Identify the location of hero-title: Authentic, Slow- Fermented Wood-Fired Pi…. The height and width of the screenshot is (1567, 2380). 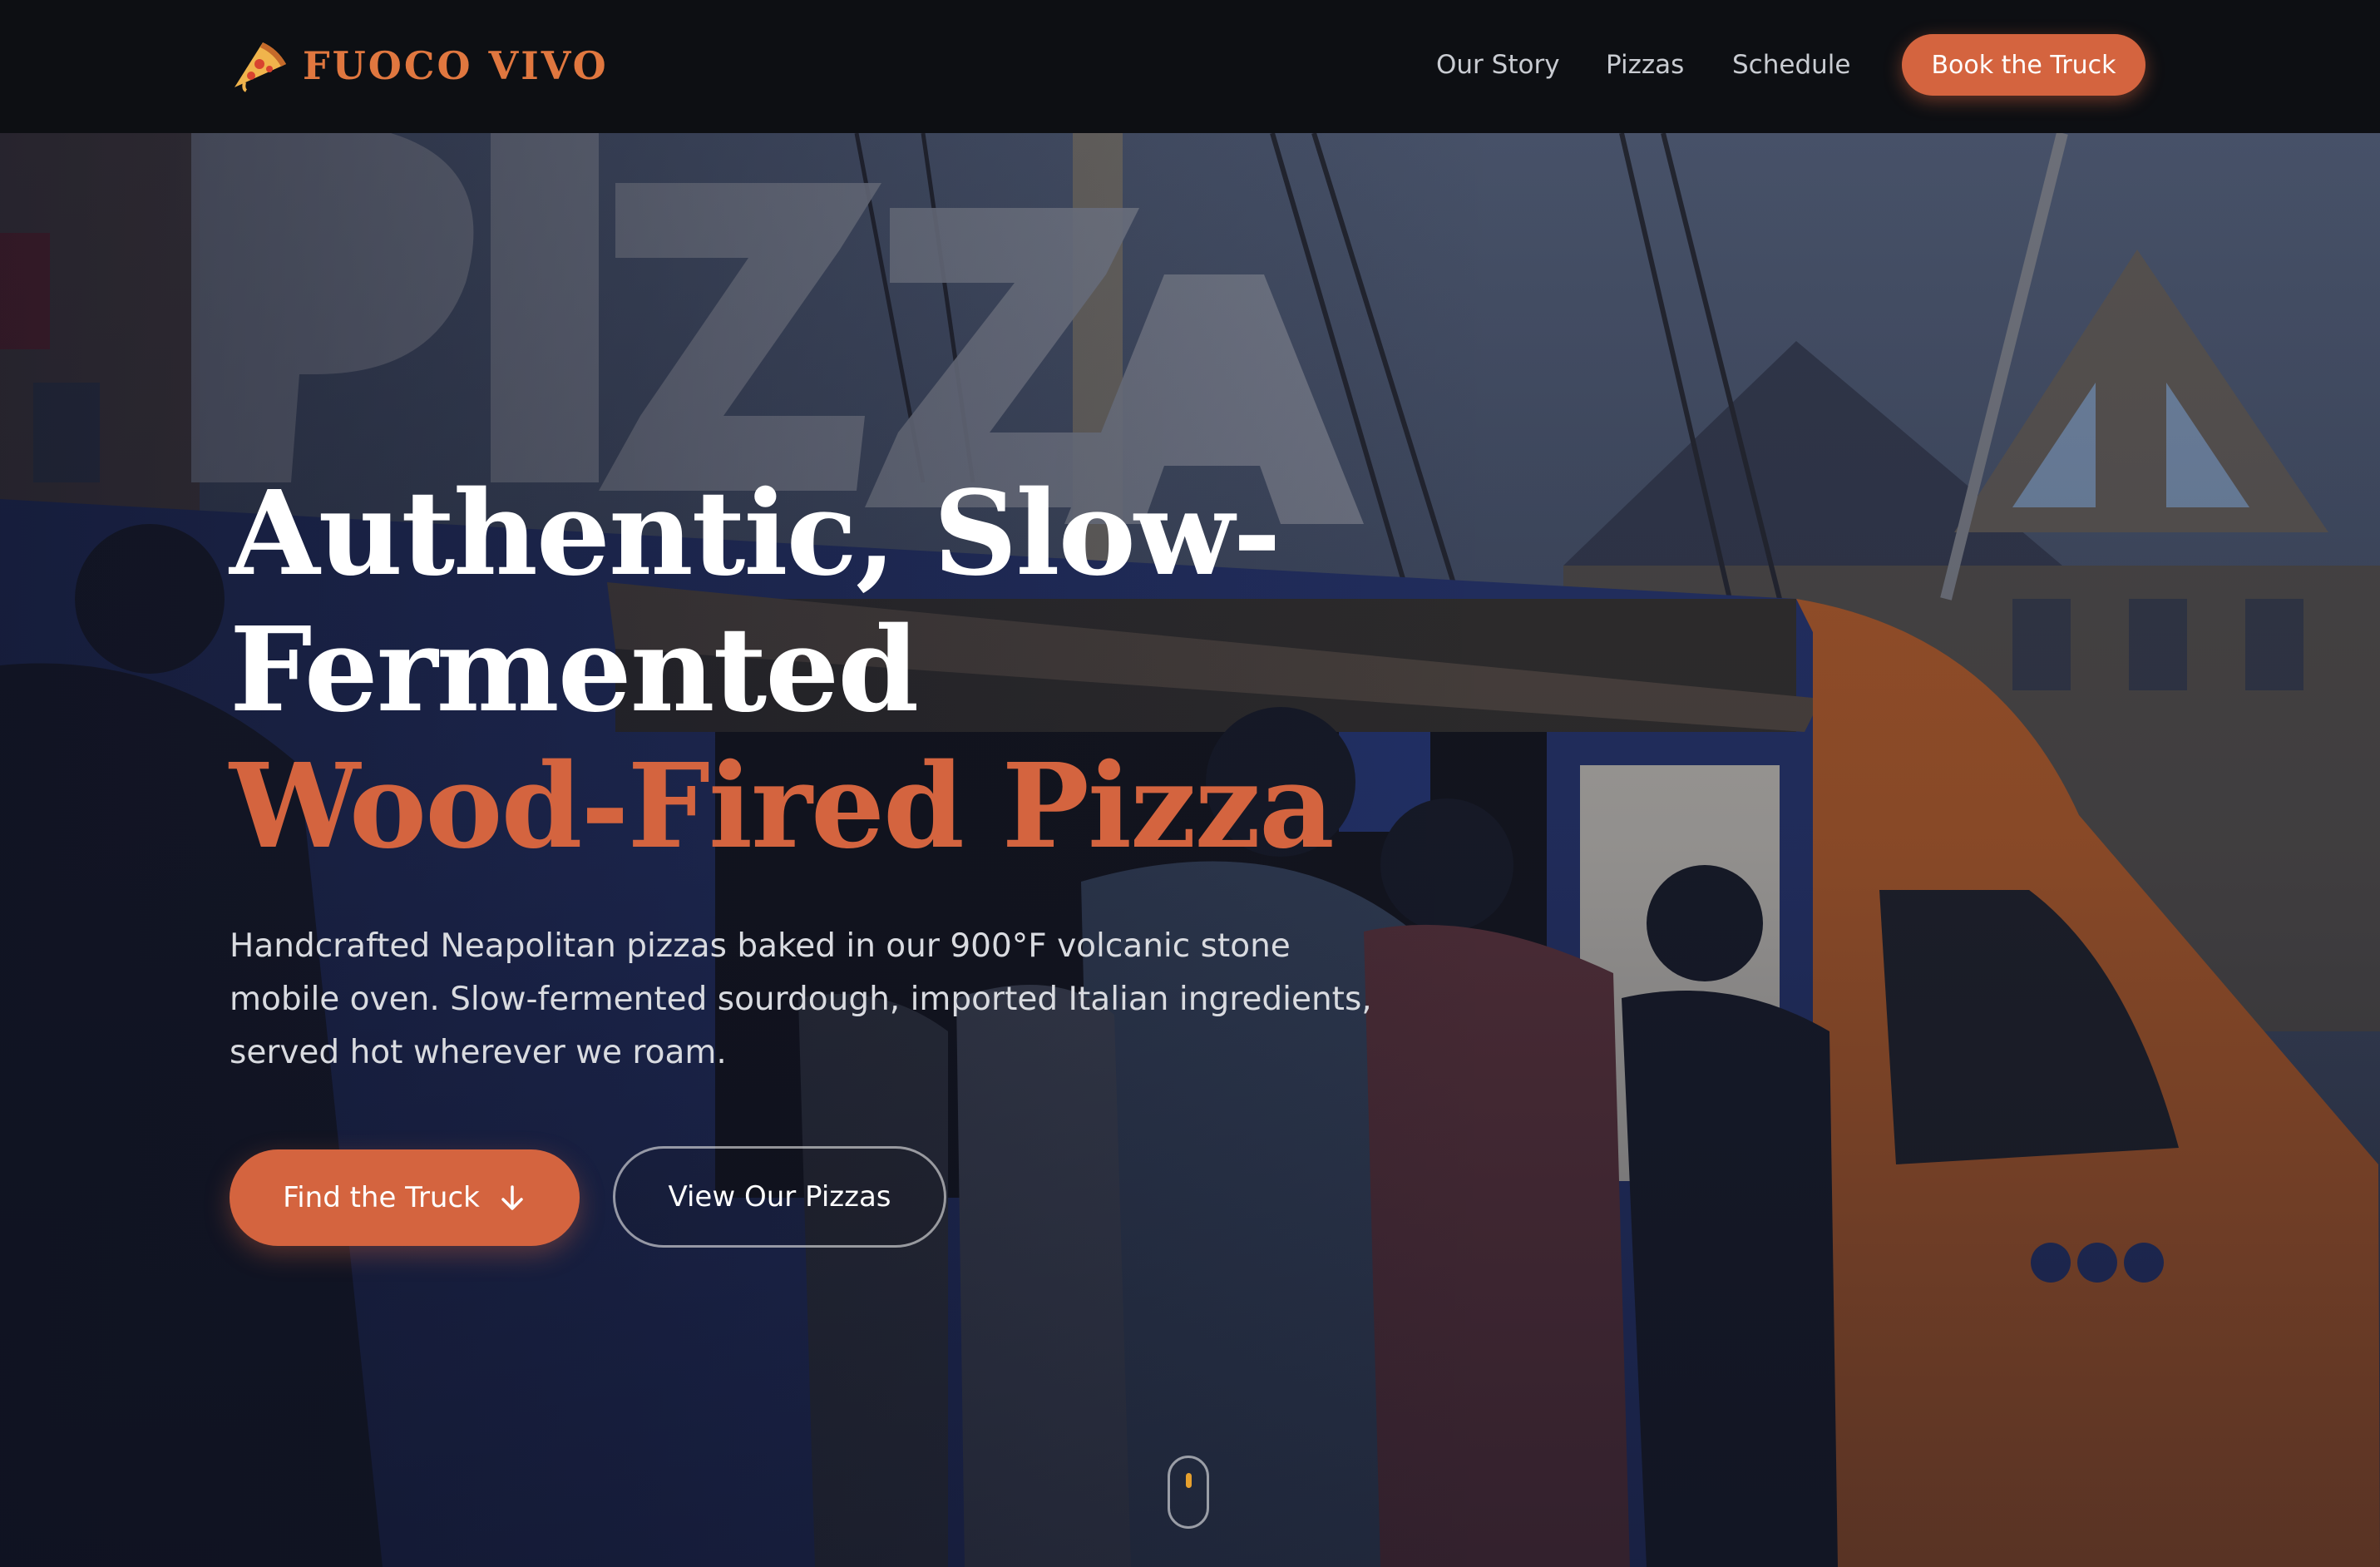
(853, 670).